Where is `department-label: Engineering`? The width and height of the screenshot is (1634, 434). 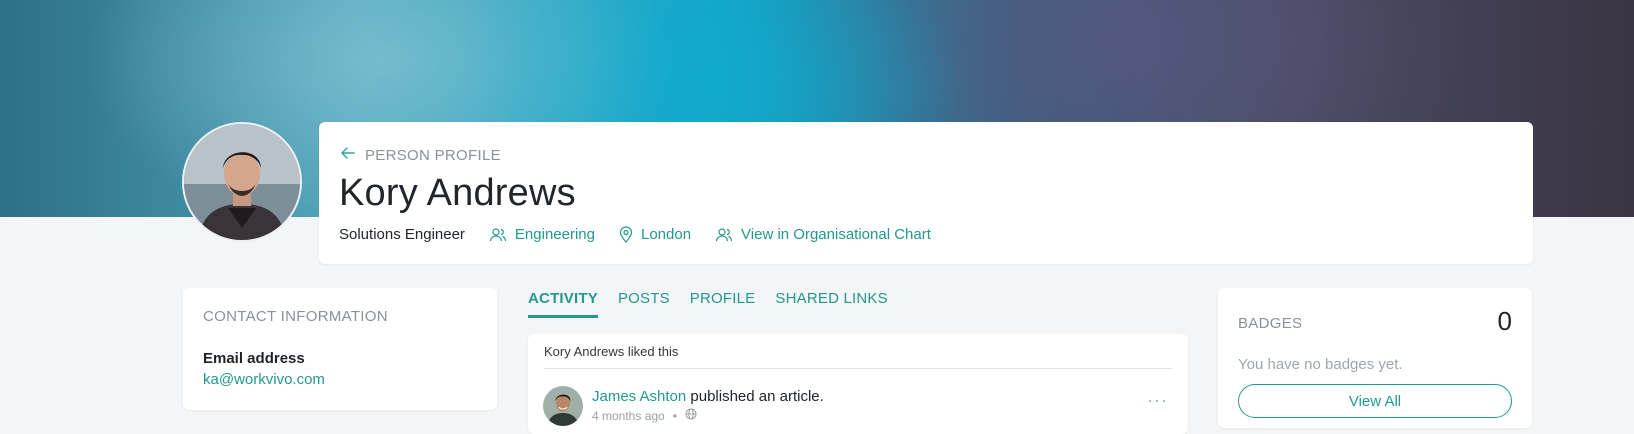 department-label: Engineering is located at coordinates (554, 234).